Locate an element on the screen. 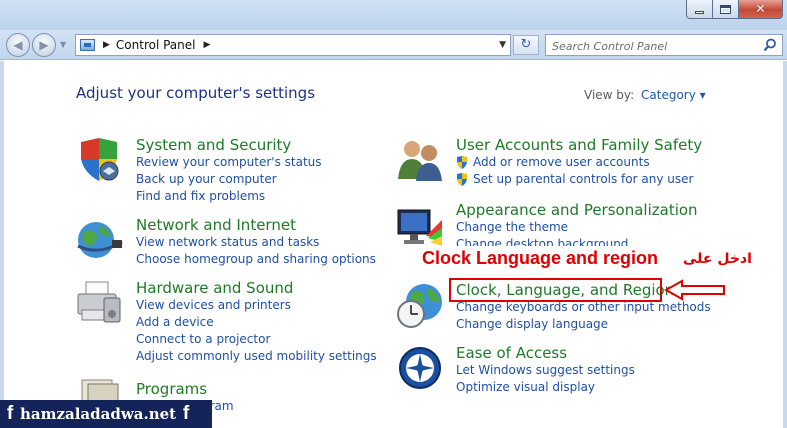  recent-pages-dropdown: ▼ is located at coordinates (63, 44).